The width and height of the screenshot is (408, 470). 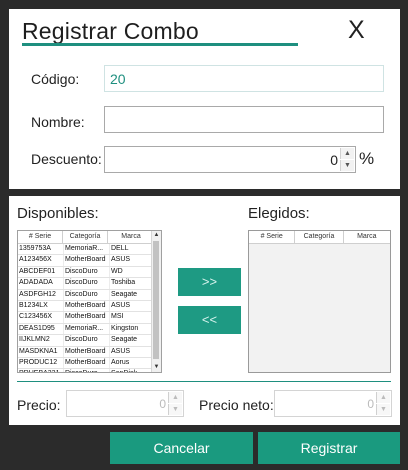 What do you see at coordinates (125, 403) in the screenshot?
I see `precio-stepper: 0 ▲ ▼` at bounding box center [125, 403].